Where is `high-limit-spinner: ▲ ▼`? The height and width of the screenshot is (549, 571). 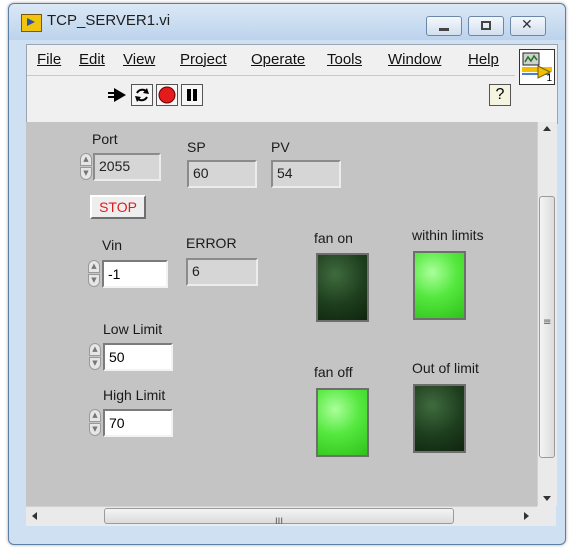
high-limit-spinner: ▲ ▼ is located at coordinates (95, 423).